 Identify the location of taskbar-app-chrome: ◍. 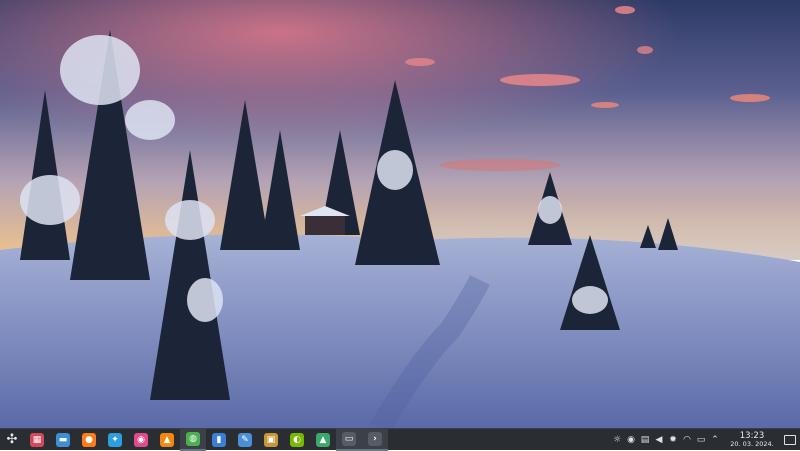
(193, 439).